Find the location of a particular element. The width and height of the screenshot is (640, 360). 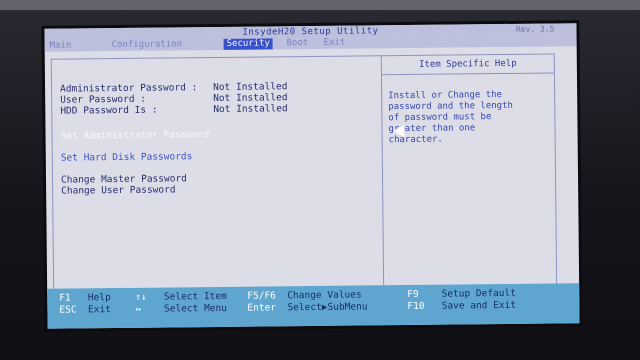

f1-help-key: F1 Help is located at coordinates (85, 298).